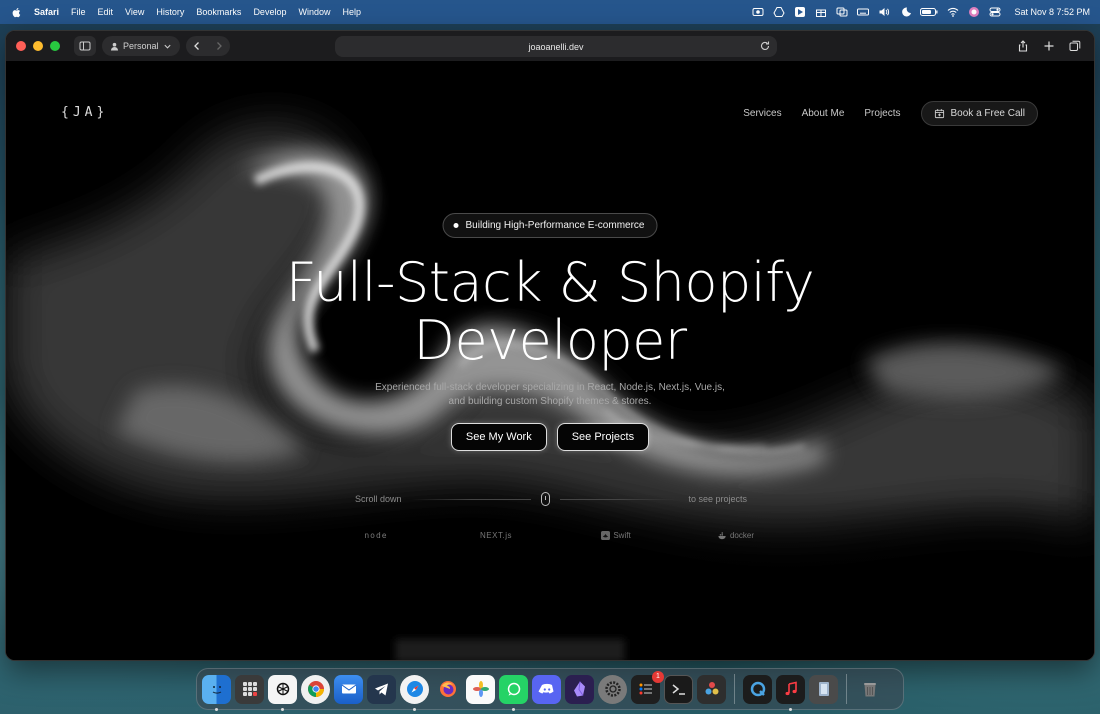 The height and width of the screenshot is (714, 1100). What do you see at coordinates (480, 689) in the screenshot?
I see `dock-app-photos` at bounding box center [480, 689].